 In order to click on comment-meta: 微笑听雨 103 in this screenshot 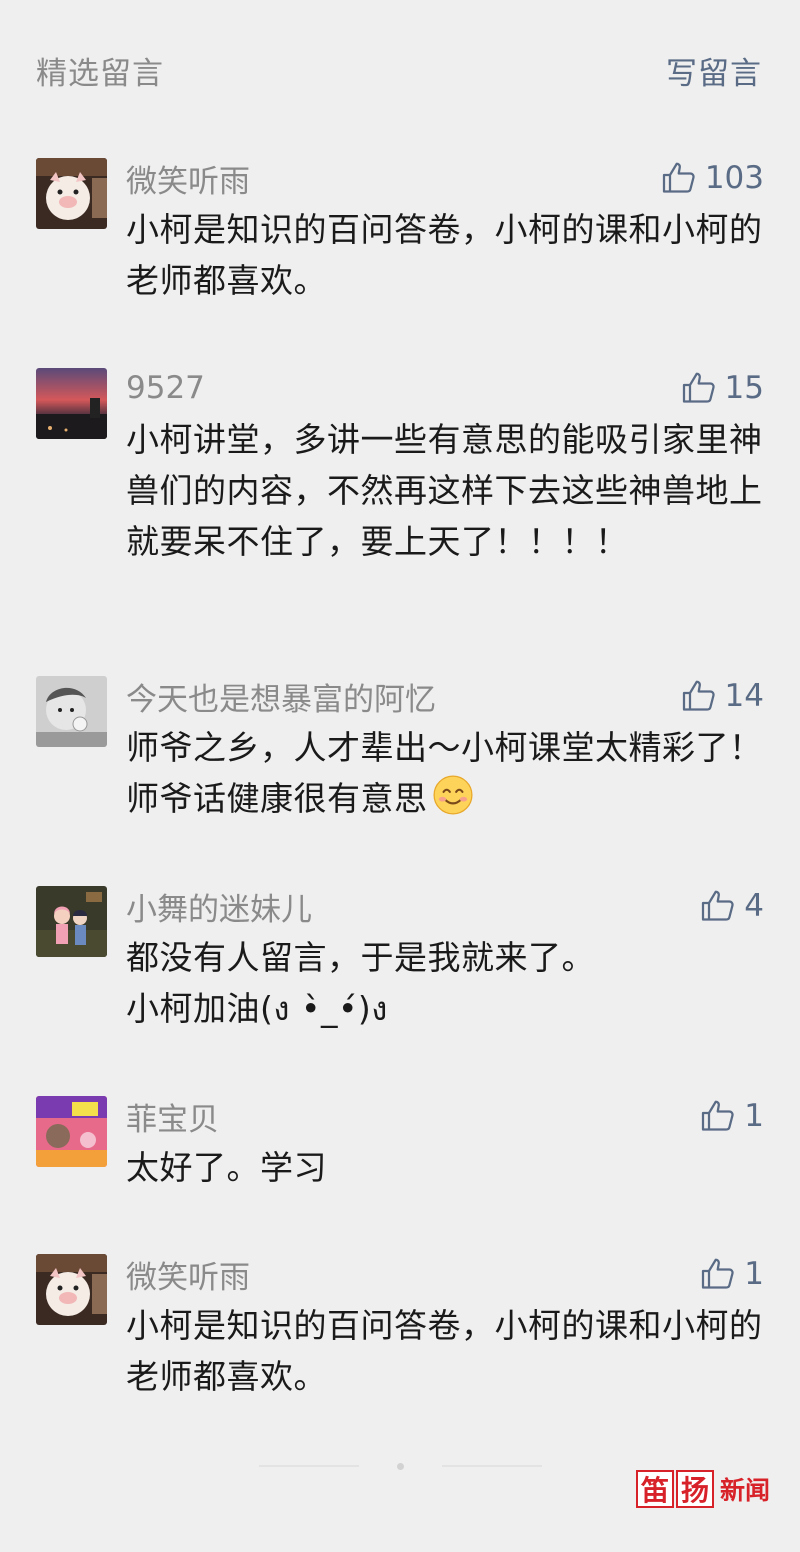, I will do `click(445, 178)`.